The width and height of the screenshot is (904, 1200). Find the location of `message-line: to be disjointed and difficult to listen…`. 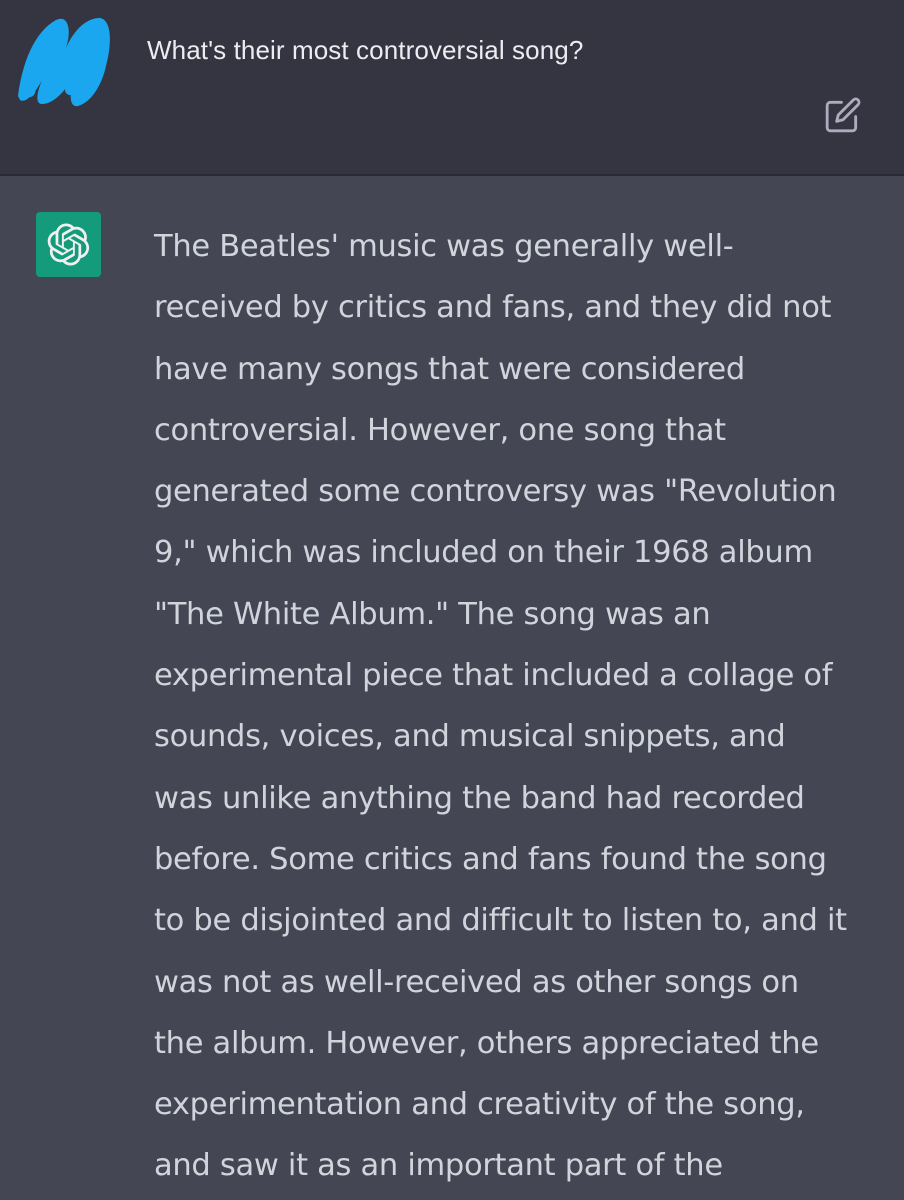

message-line: to be disjointed and difficult to listen… is located at coordinates (500, 921).